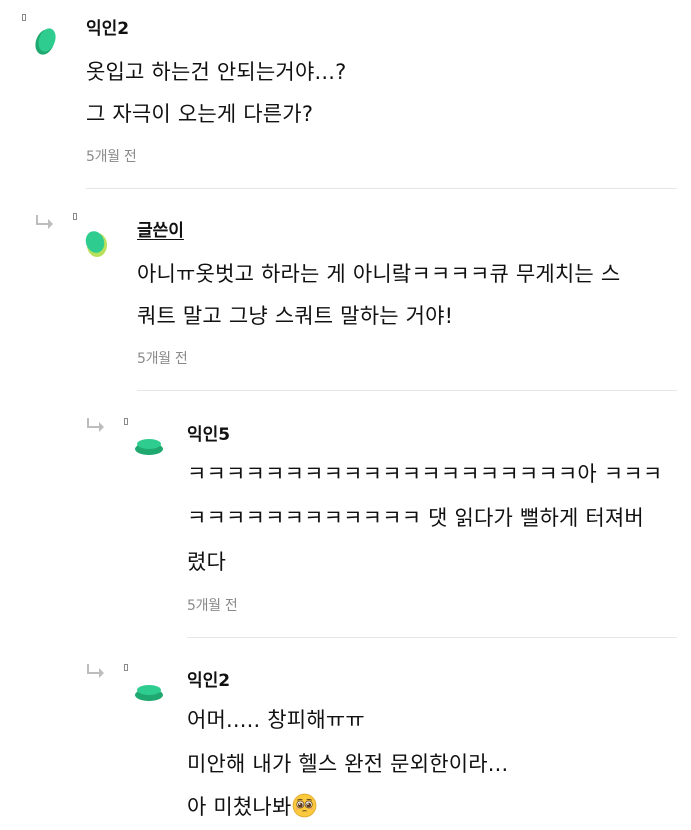  I want to click on pleading-face-emoji-icon, so click(305, 805).